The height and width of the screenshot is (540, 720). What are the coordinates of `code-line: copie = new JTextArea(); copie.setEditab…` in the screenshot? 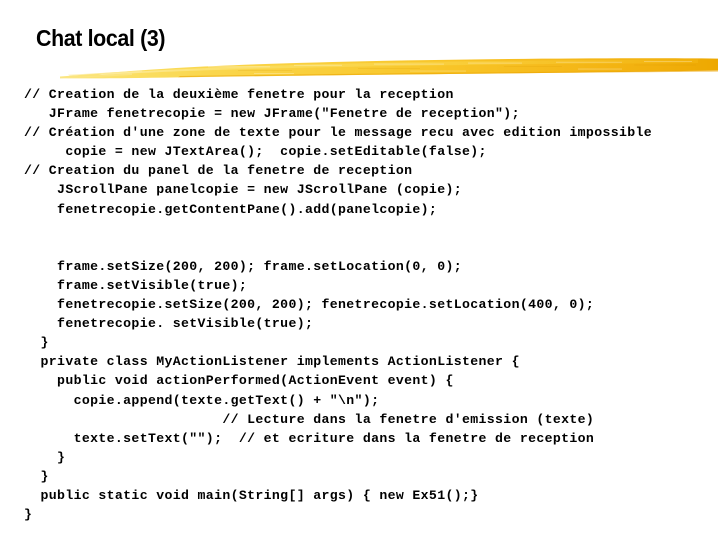 It's located at (255, 152).